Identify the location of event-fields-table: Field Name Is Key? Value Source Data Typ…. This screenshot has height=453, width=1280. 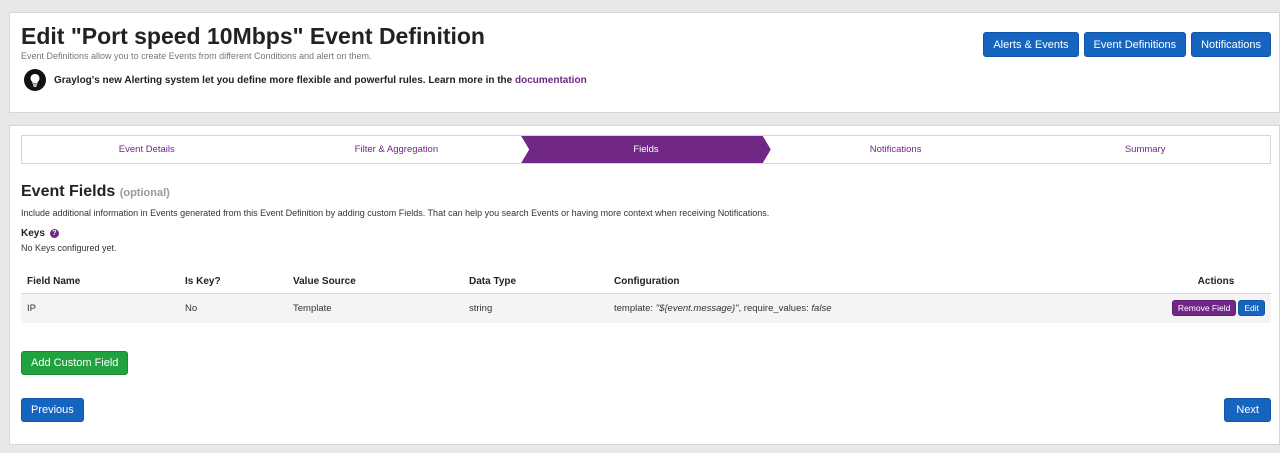
(646, 297).